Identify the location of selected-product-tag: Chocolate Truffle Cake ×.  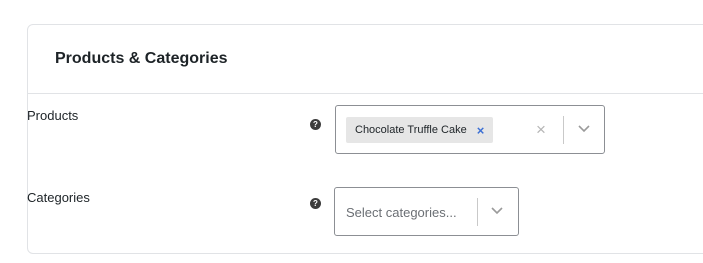
(420, 130).